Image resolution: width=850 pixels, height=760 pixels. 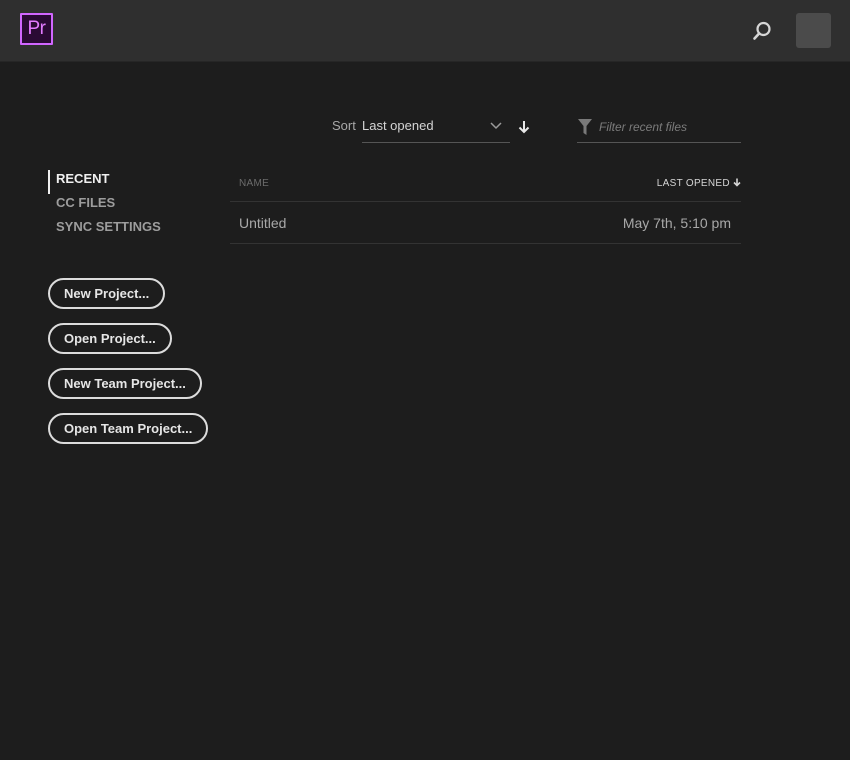 I want to click on file-name: Untitled, so click(x=263, y=223).